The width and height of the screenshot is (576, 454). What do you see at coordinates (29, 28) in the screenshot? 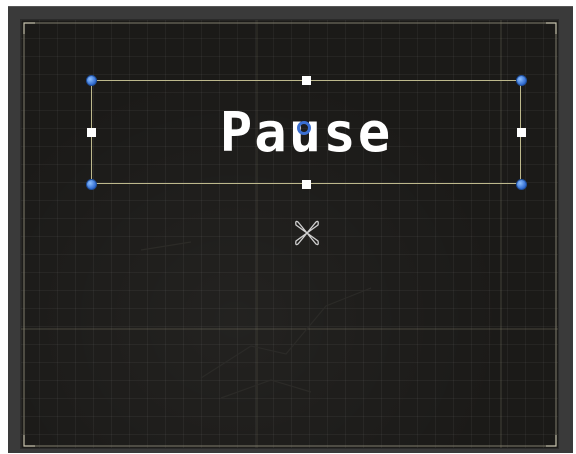
I see `corner-bracket-top-left` at bounding box center [29, 28].